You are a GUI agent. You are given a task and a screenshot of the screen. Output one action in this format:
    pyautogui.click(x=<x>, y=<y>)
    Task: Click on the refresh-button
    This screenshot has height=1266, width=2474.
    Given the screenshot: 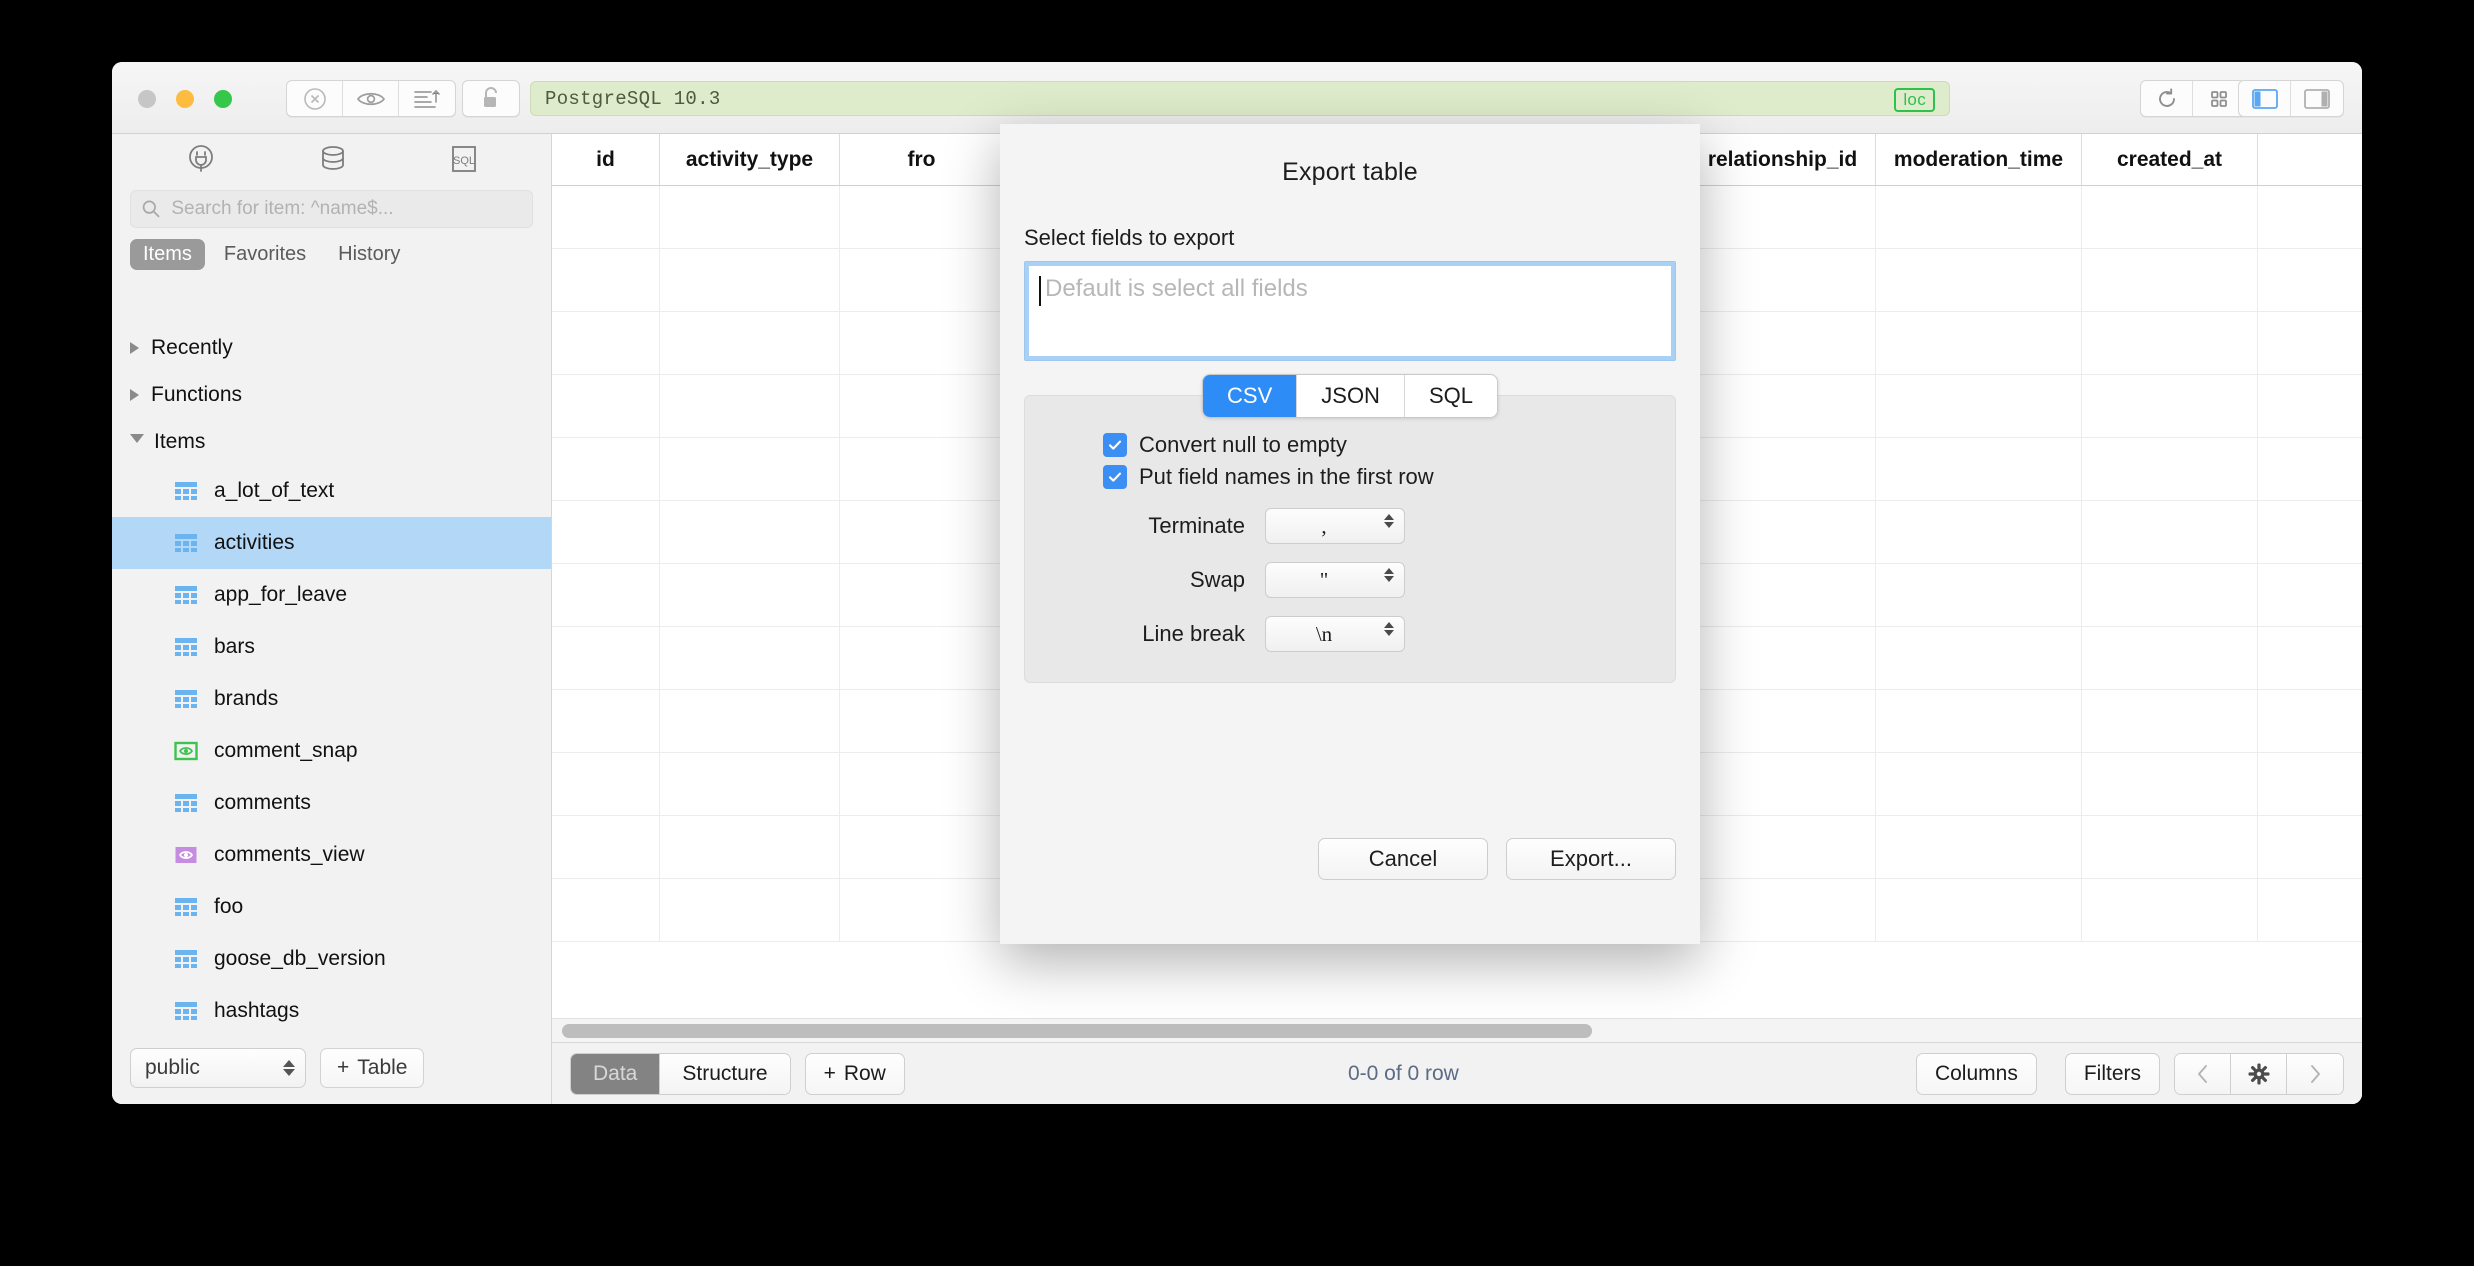 What is the action you would take?
    pyautogui.click(x=2167, y=98)
    